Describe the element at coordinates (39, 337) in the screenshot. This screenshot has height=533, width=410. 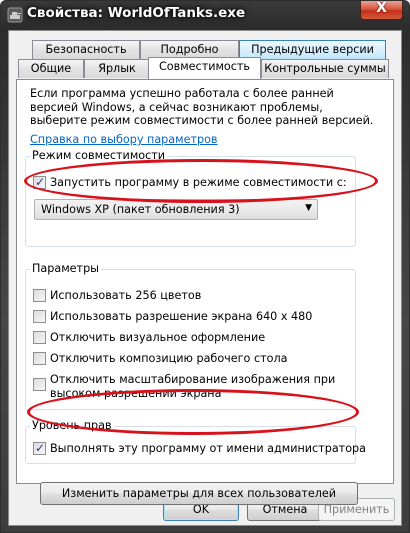
I see `checkbox-disable-visual-themes` at that location.